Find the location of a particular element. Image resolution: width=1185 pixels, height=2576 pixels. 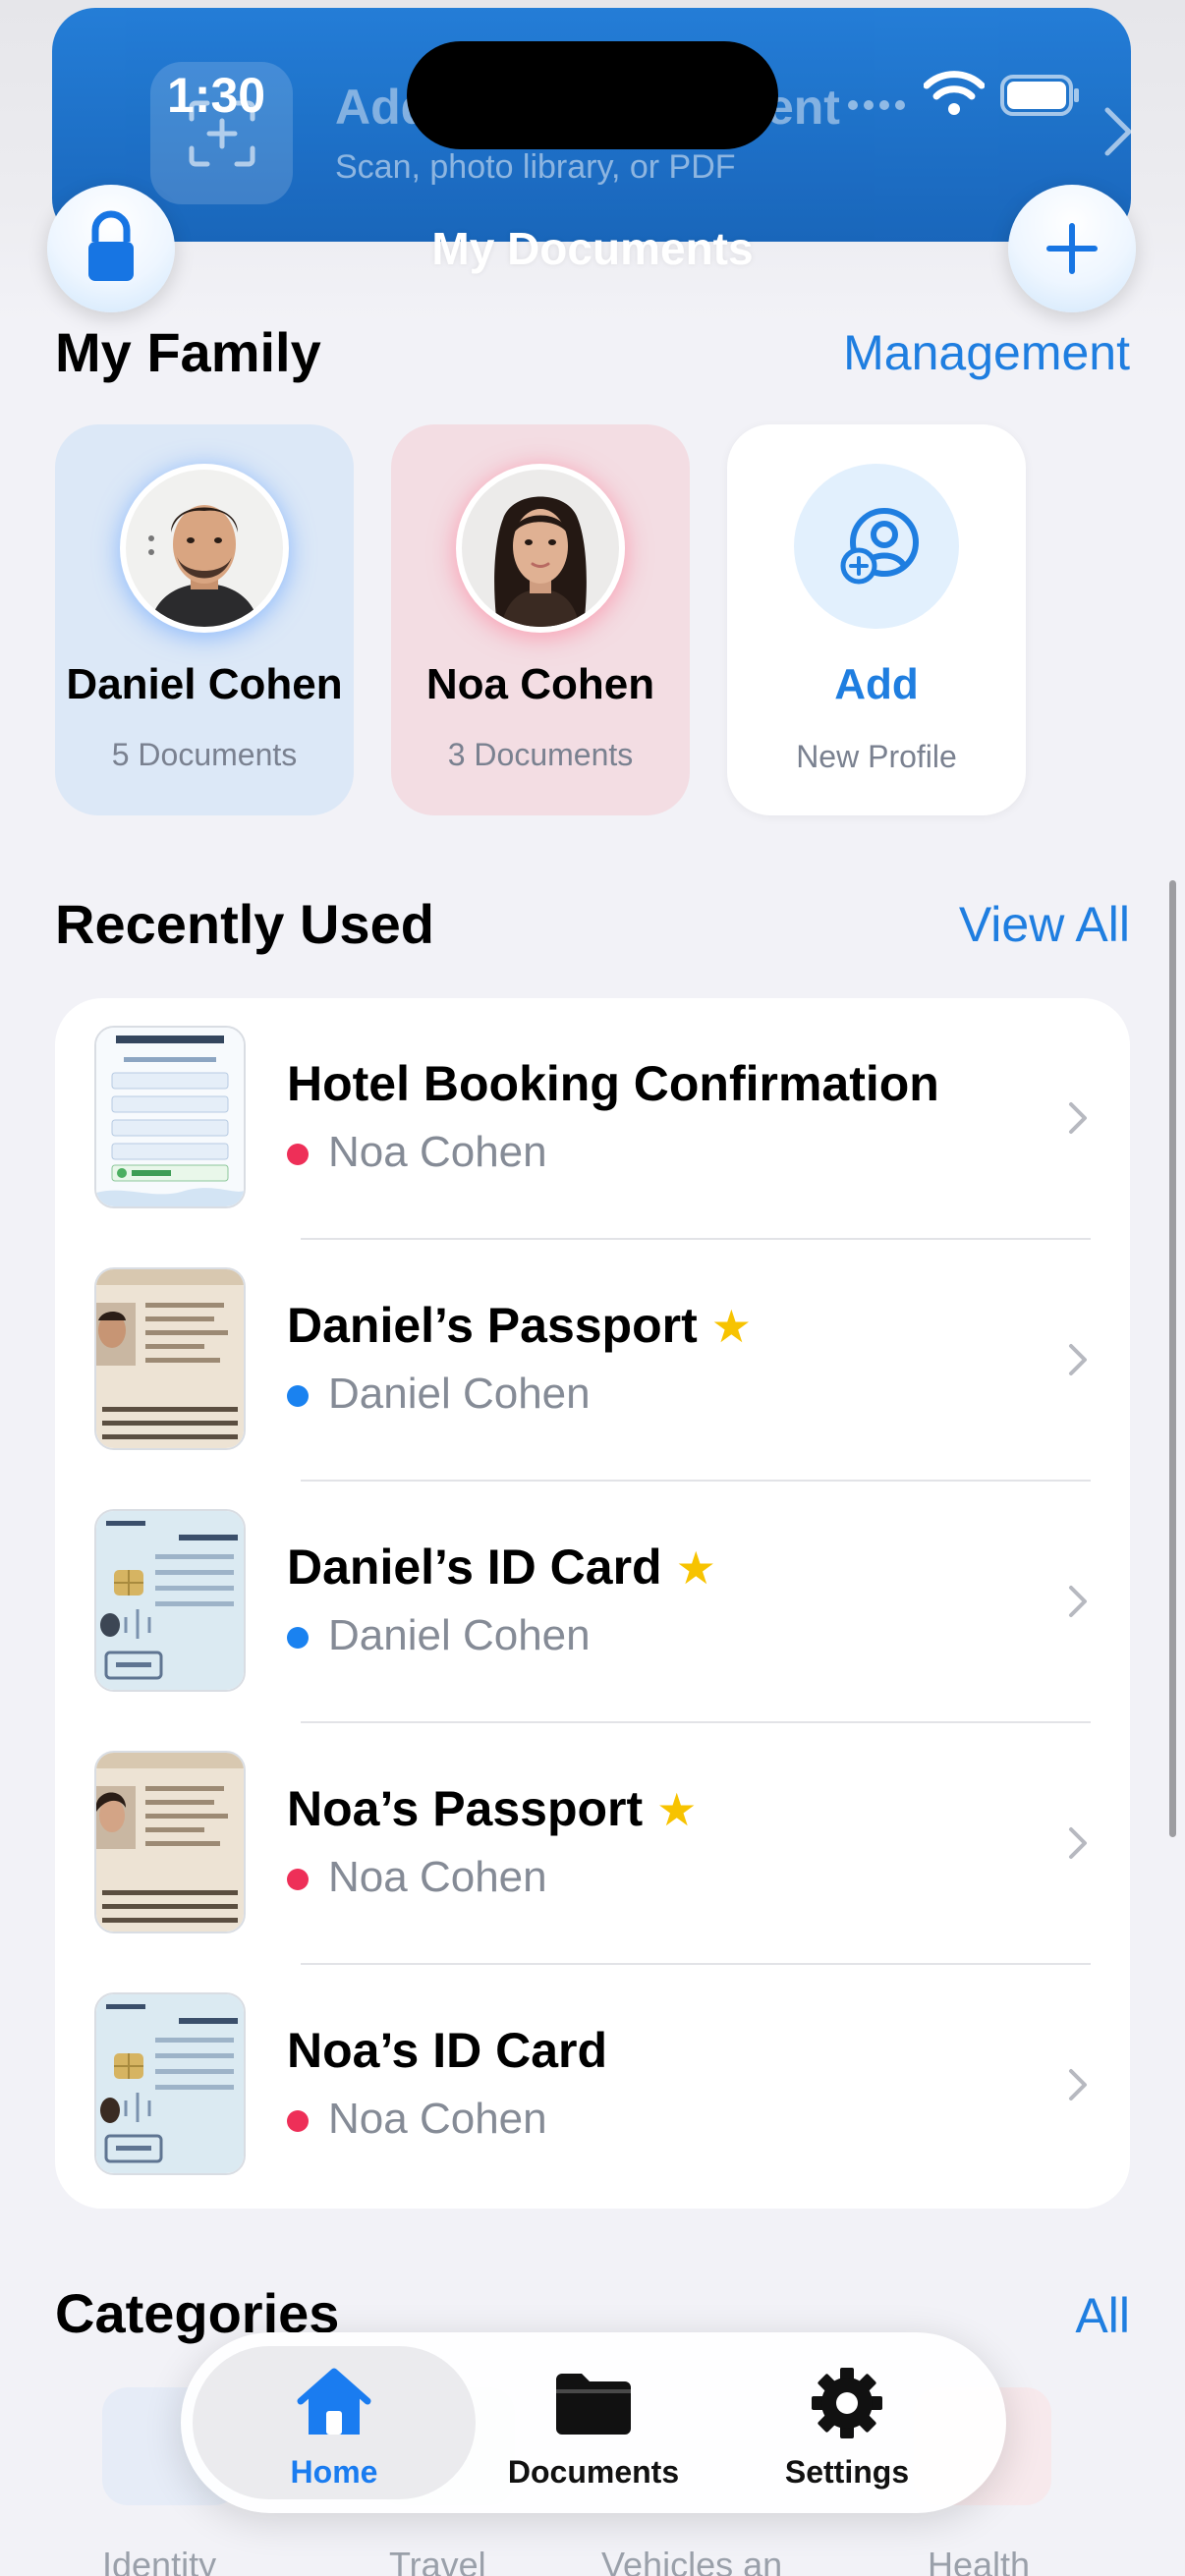

scrollbar is located at coordinates (1173, 1358).